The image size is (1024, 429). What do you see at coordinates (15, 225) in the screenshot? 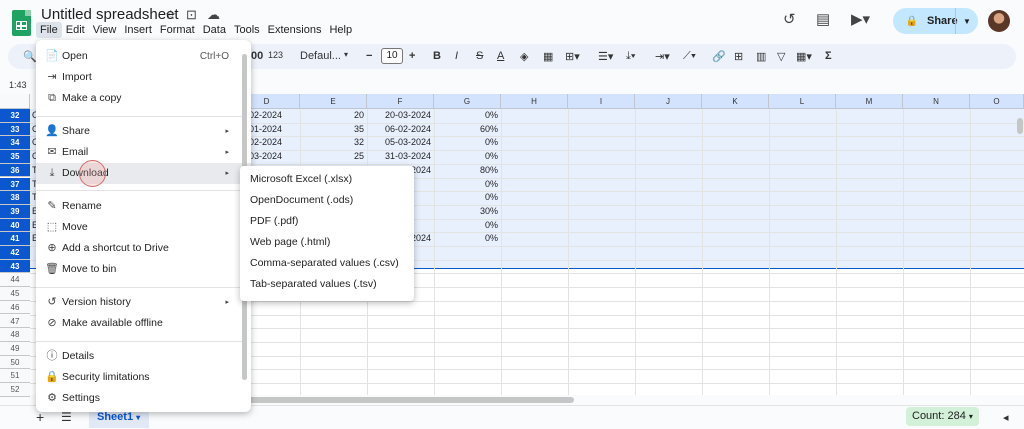
I see `row-header: 40` at bounding box center [15, 225].